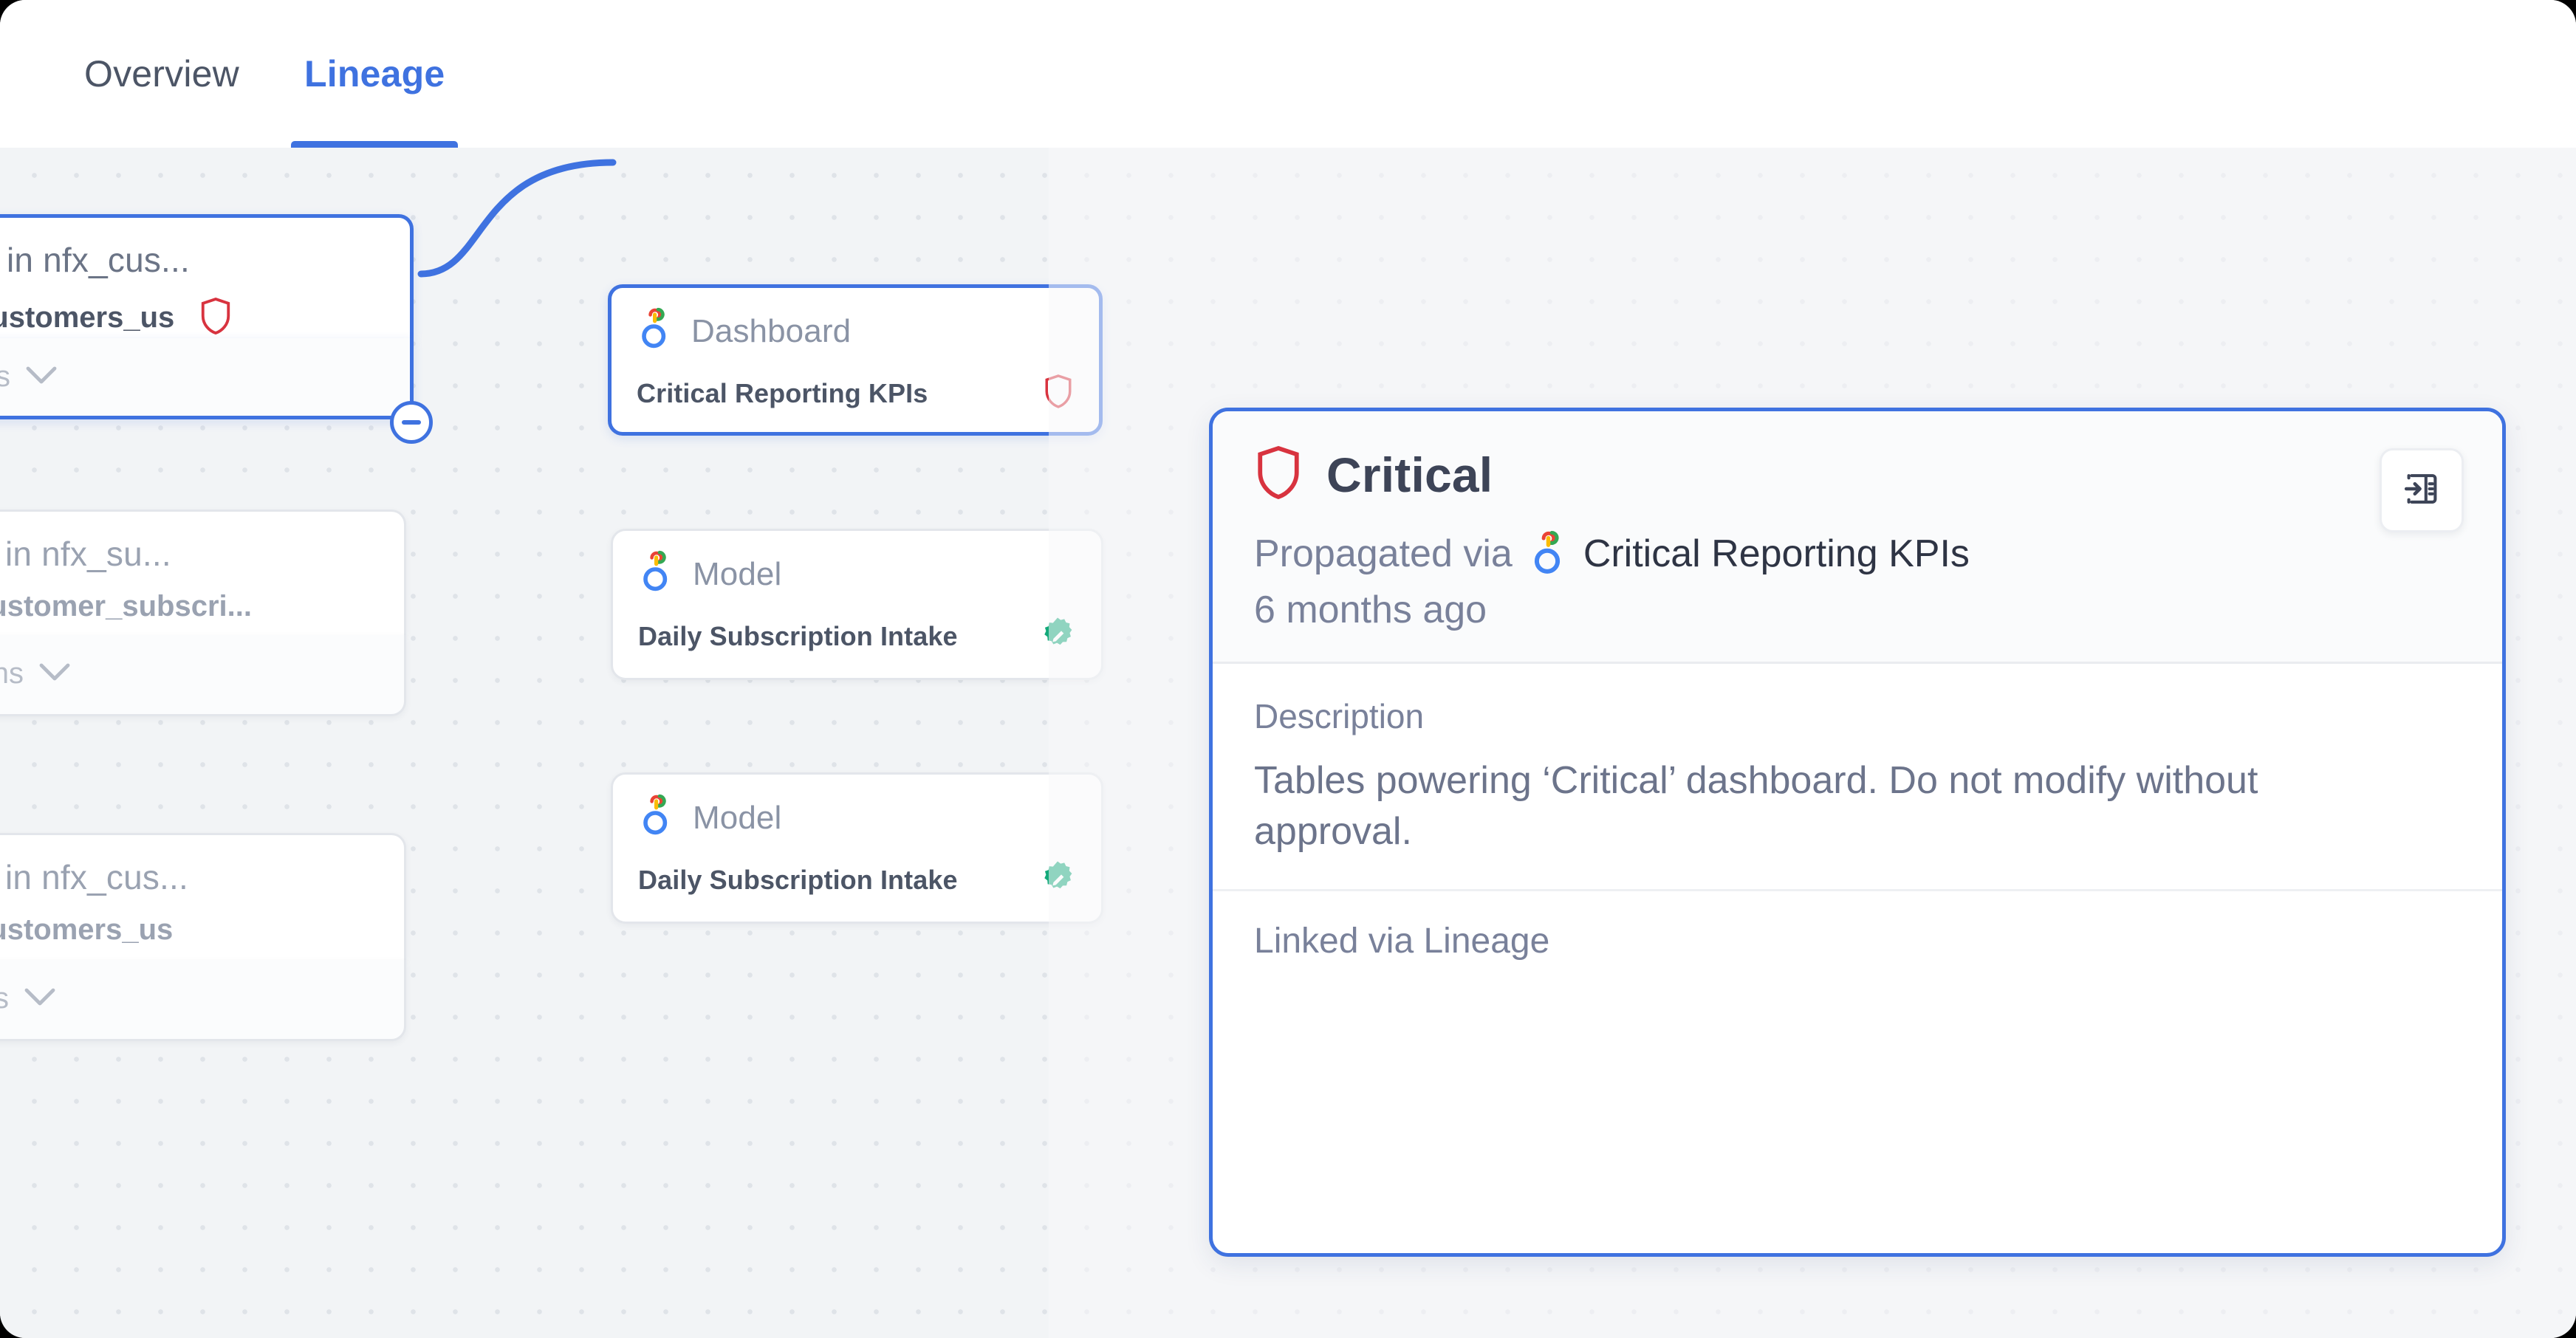 The image size is (2576, 1338). I want to click on table-node-2-columns-toggle: columns, so click(202, 673).